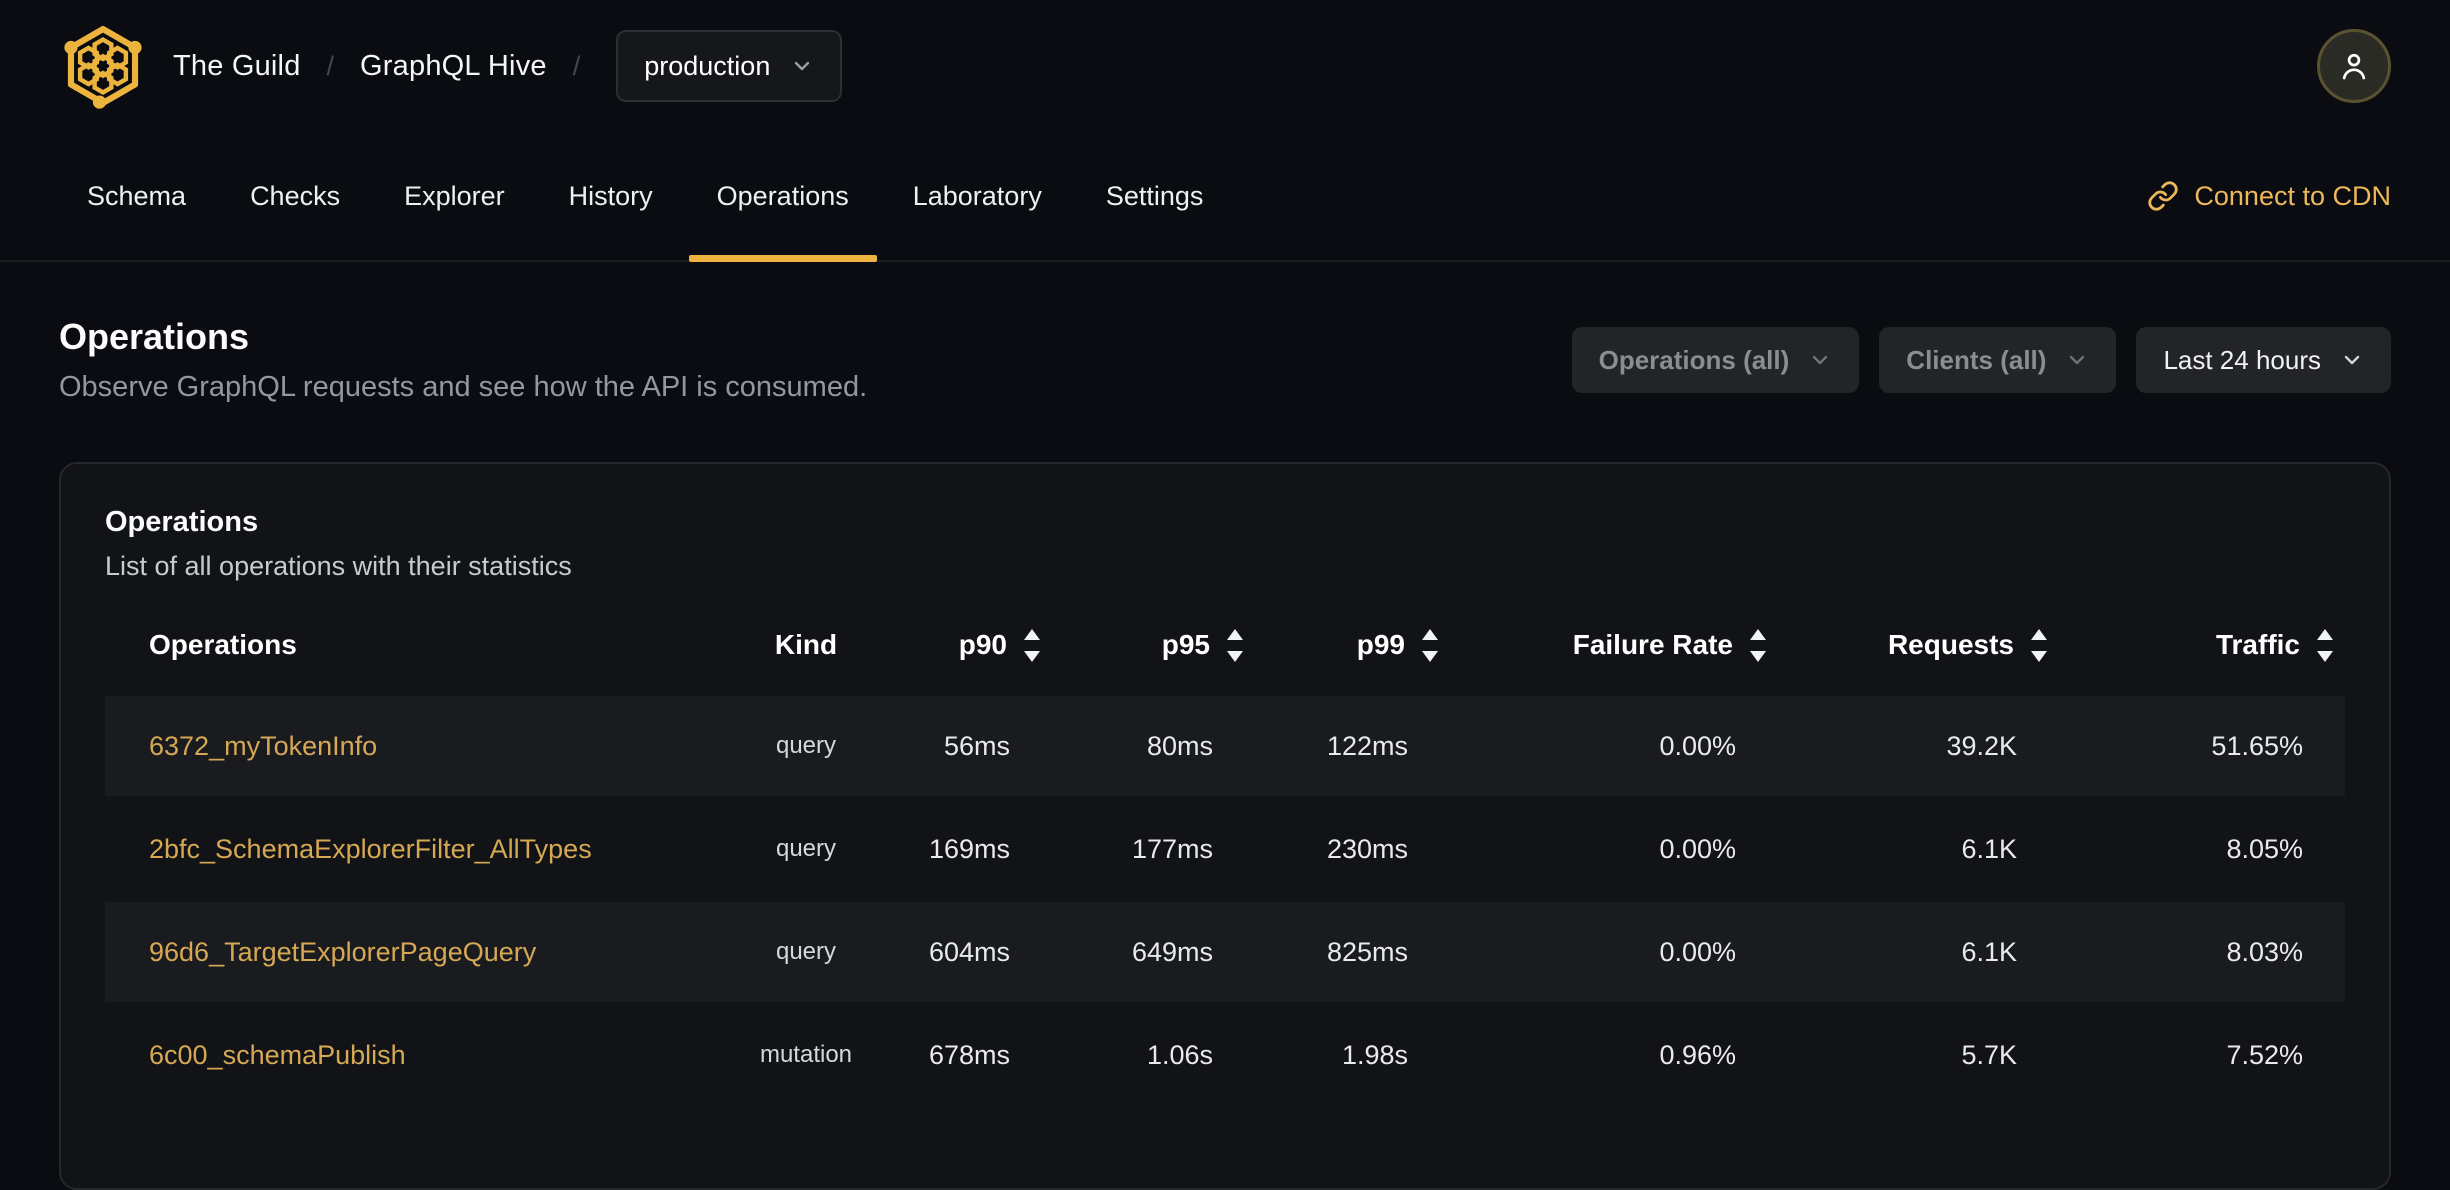 This screenshot has width=2450, height=1190. I want to click on column-label: Failure Rate, so click(1652, 644).